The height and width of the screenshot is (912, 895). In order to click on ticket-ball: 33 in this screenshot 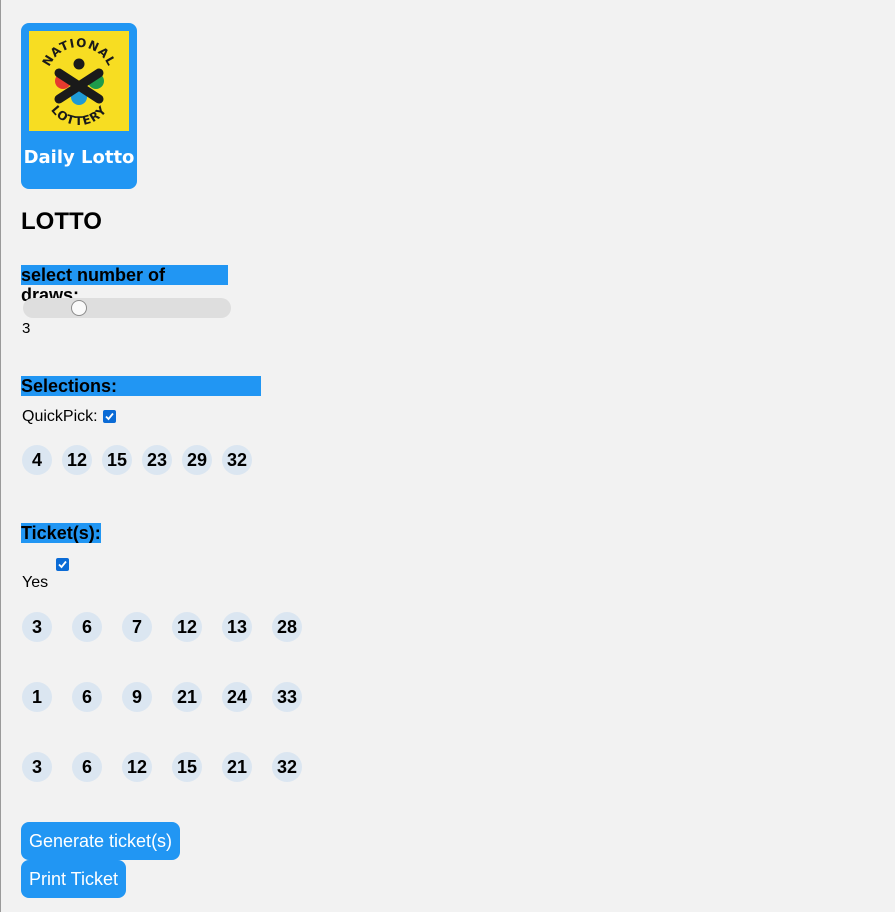, I will do `click(287, 697)`.